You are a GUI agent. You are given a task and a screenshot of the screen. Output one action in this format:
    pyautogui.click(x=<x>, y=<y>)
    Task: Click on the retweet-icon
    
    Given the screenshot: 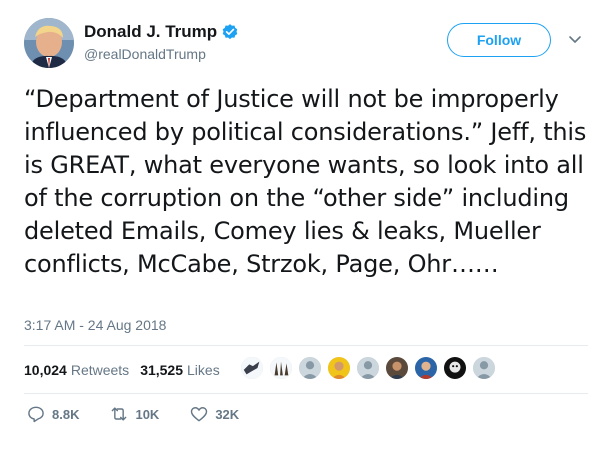 What is the action you would take?
    pyautogui.click(x=119, y=414)
    